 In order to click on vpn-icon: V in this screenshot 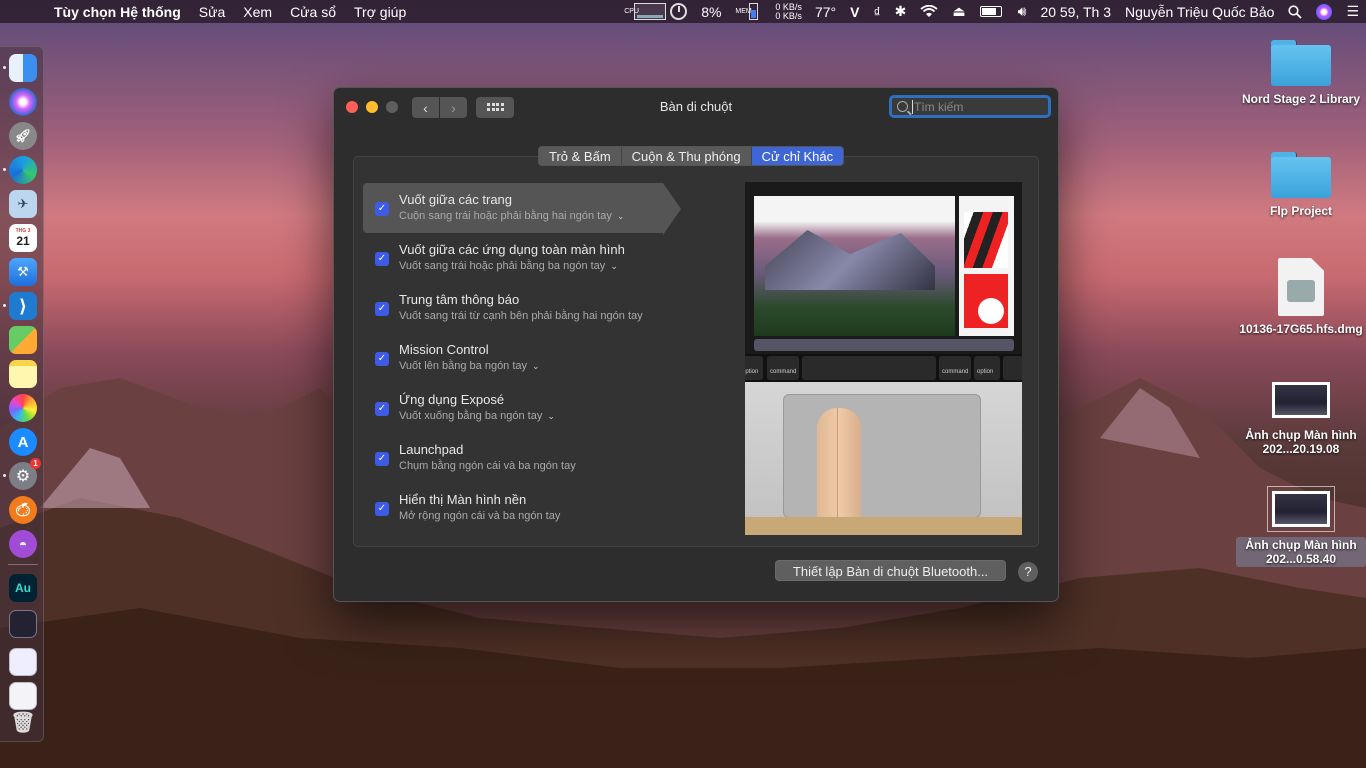, I will do `click(854, 12)`.